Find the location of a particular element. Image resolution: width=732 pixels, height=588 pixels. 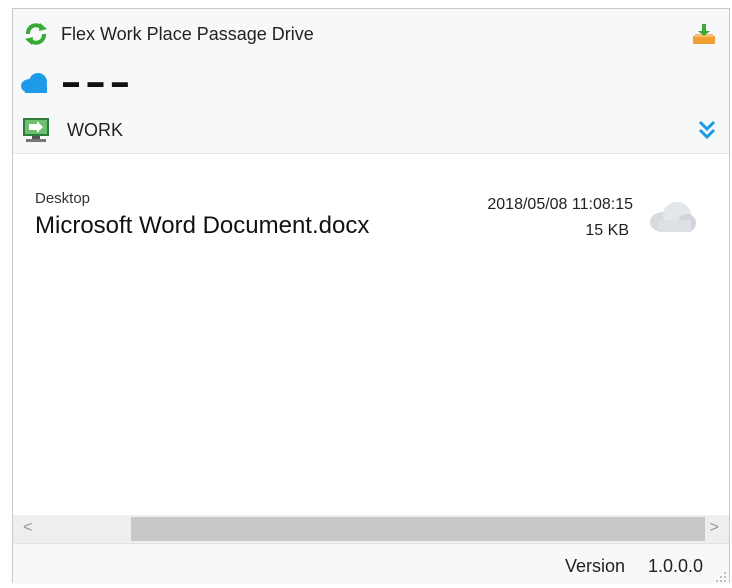

double-chevron-down-icon is located at coordinates (707, 130).